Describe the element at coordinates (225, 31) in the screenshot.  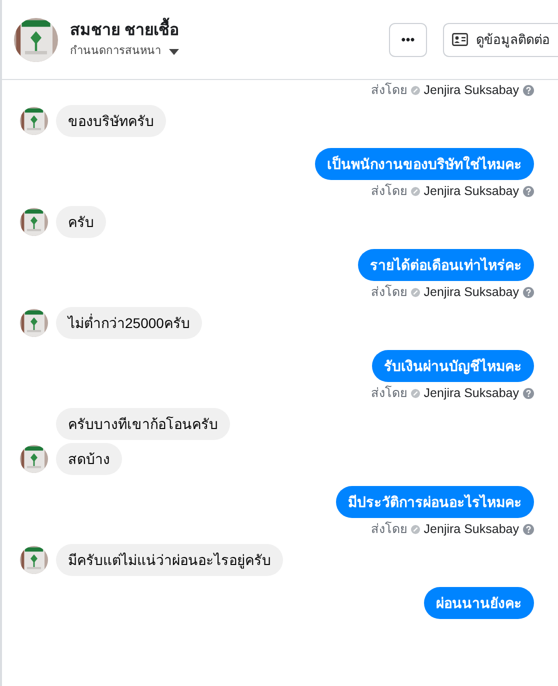
I see `contact-name: สมชาย ชายเชื้อ` at that location.